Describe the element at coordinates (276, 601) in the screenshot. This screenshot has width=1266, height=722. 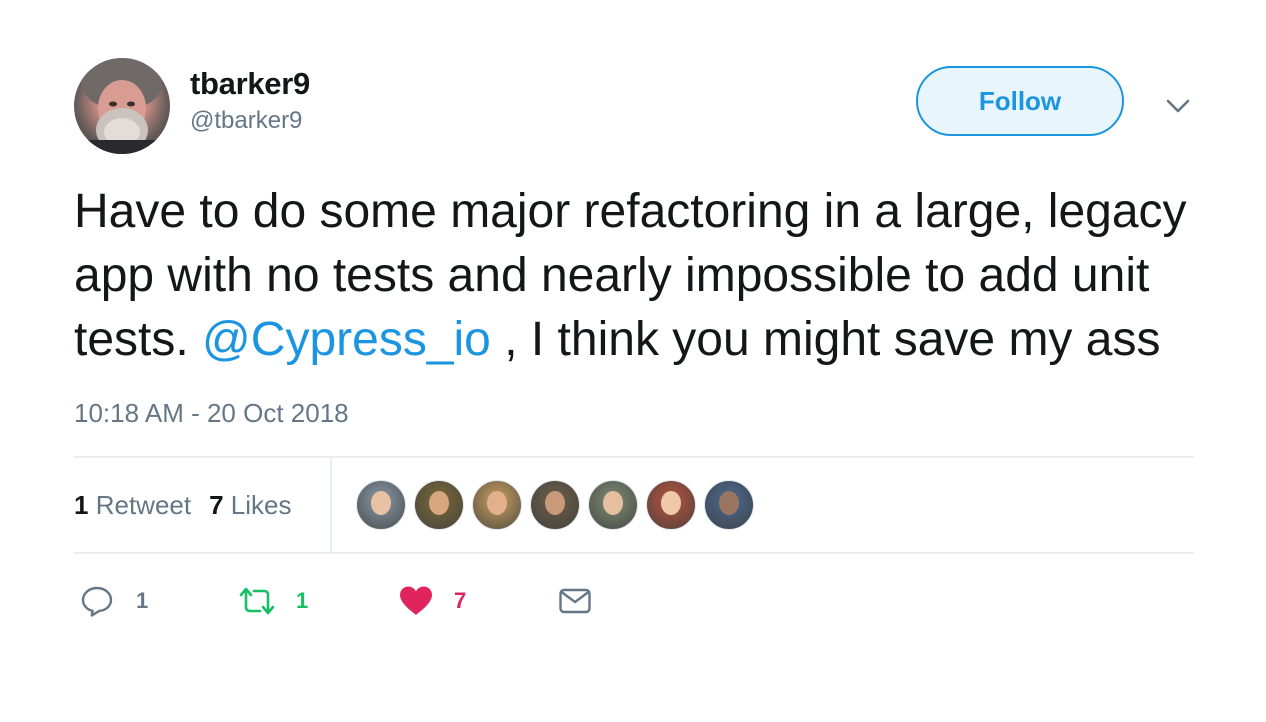
I see `retweet-button: 1` at that location.